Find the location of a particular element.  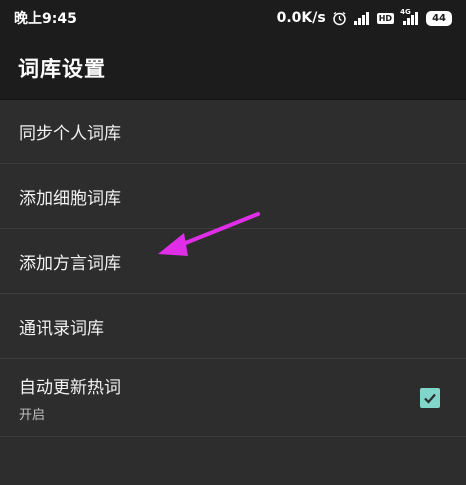

checkmark-icon is located at coordinates (430, 398).